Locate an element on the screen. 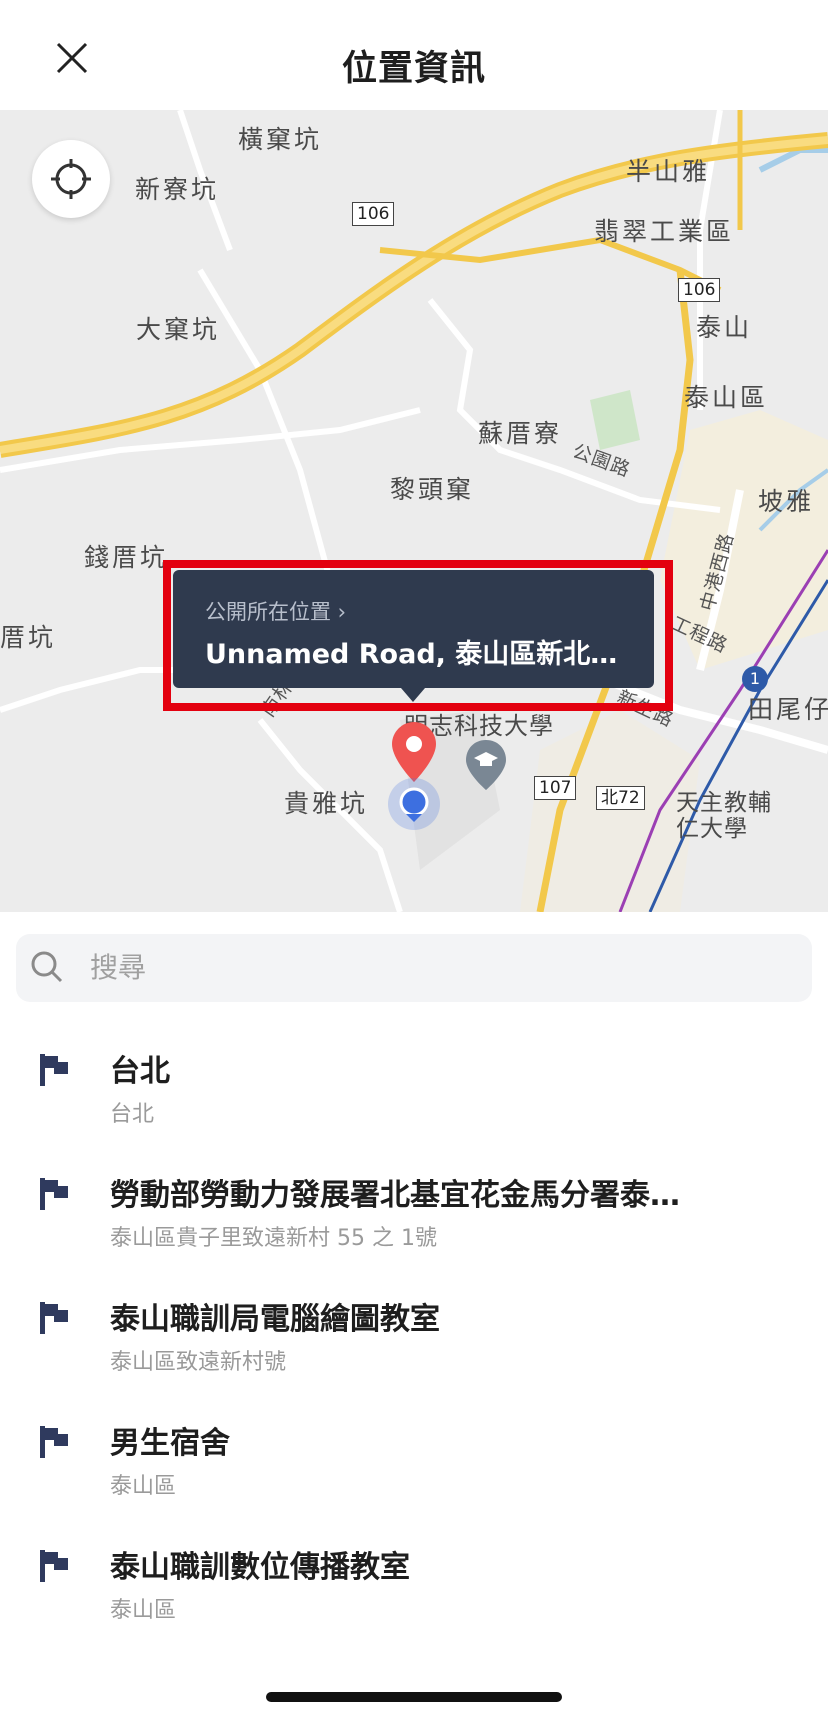 This screenshot has height=1718, width=828. map-label: 半山雅 is located at coordinates (668, 171).